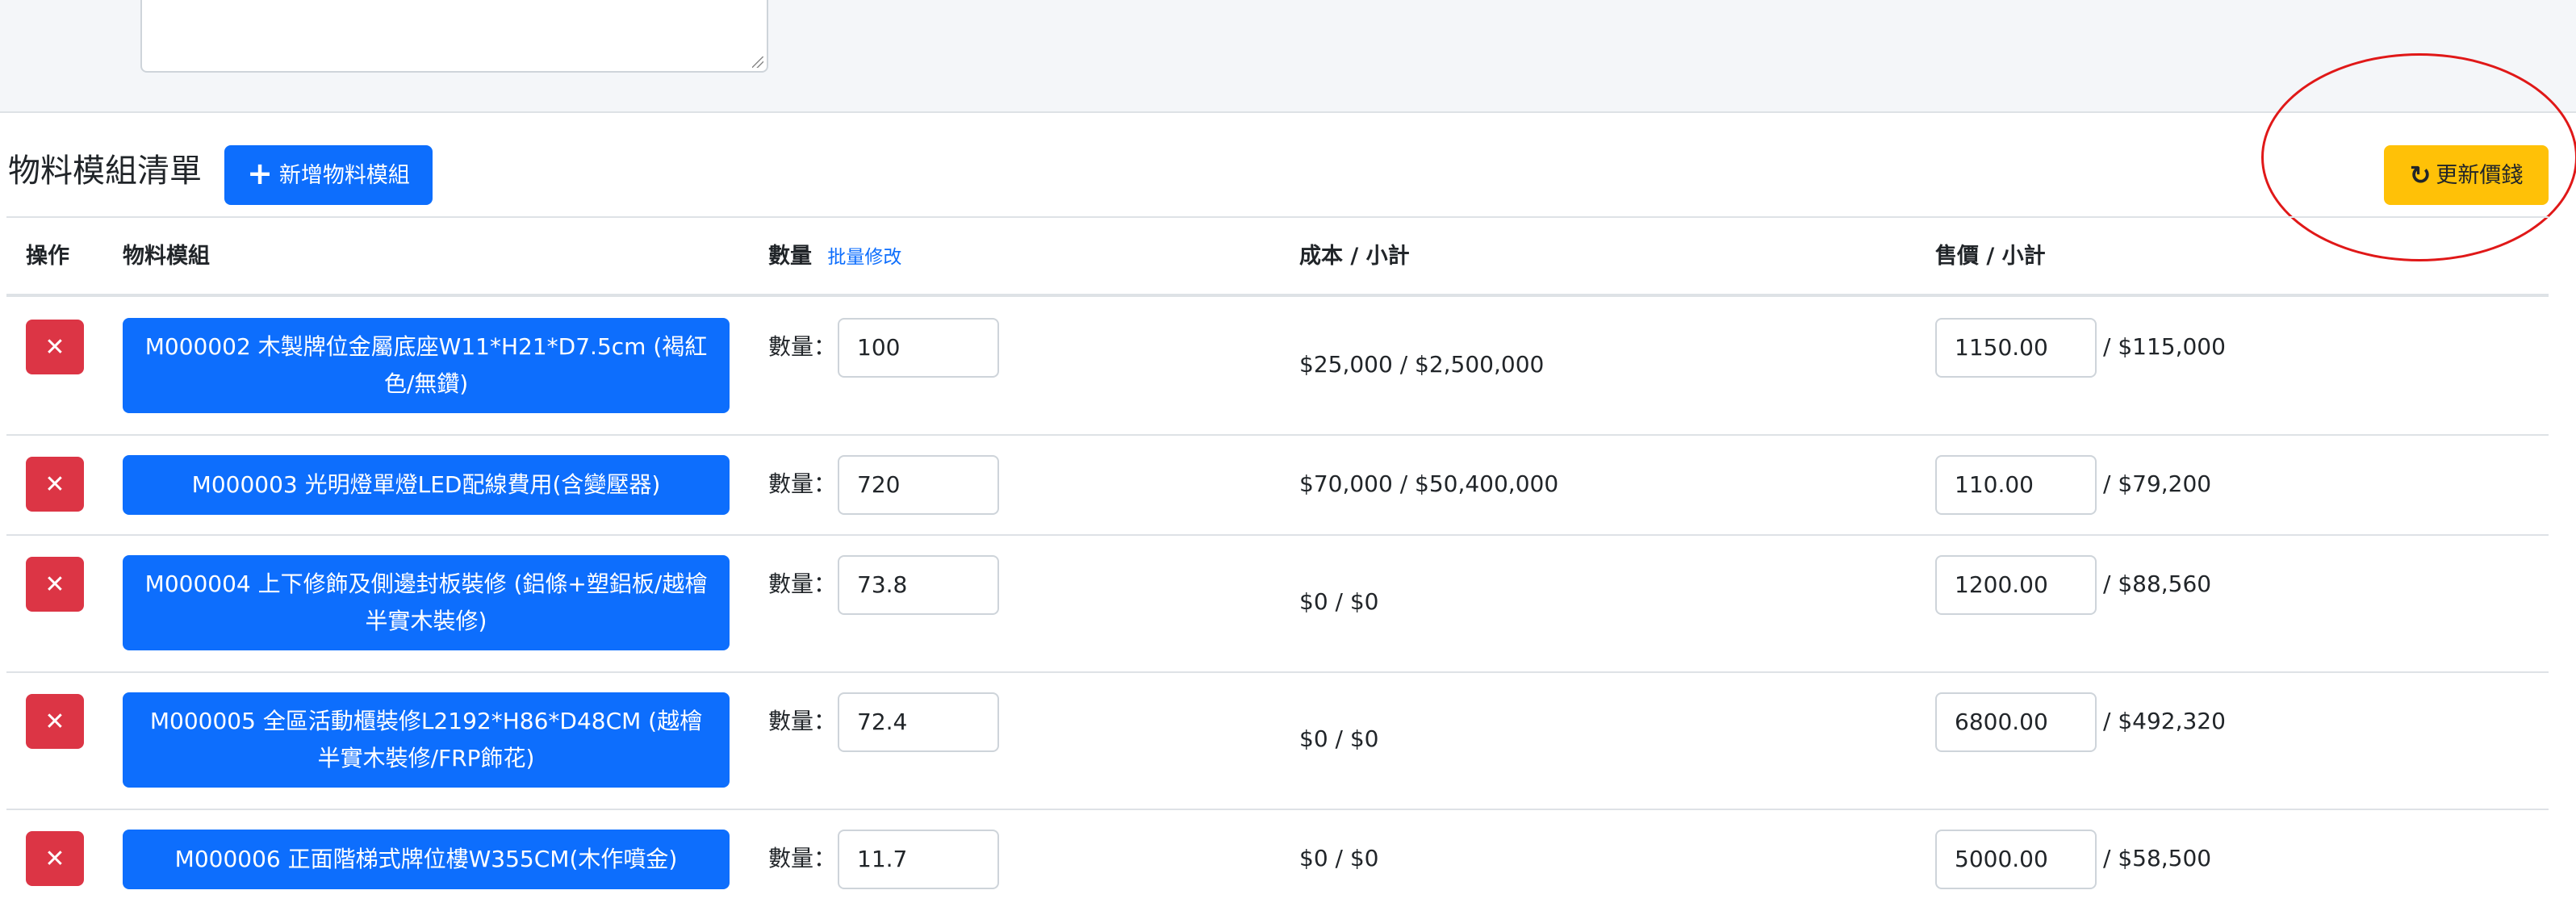 Image resolution: width=2576 pixels, height=907 pixels. Describe the element at coordinates (2157, 483) in the screenshot. I see `price-subtotal: / $79,200` at that location.